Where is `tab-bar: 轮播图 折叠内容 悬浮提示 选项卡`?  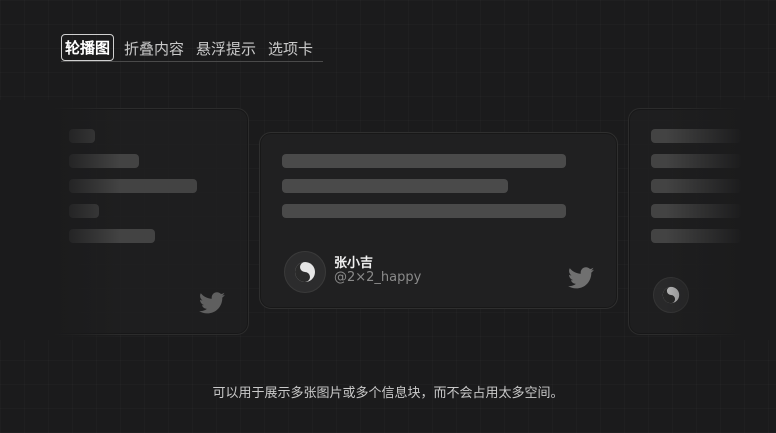
tab-bar: 轮播图 折叠内容 悬浮提示 选项卡 is located at coordinates (192, 48).